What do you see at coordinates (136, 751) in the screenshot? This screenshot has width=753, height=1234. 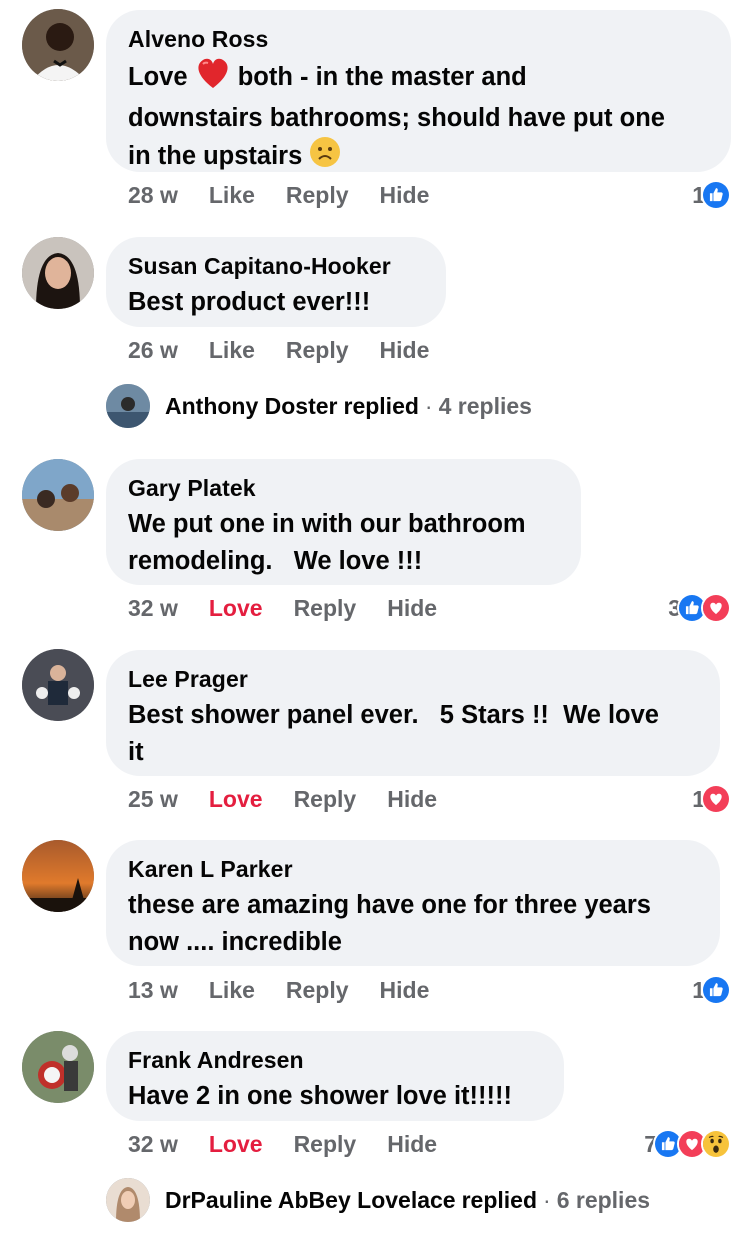 I see `comment-text-line: it` at bounding box center [136, 751].